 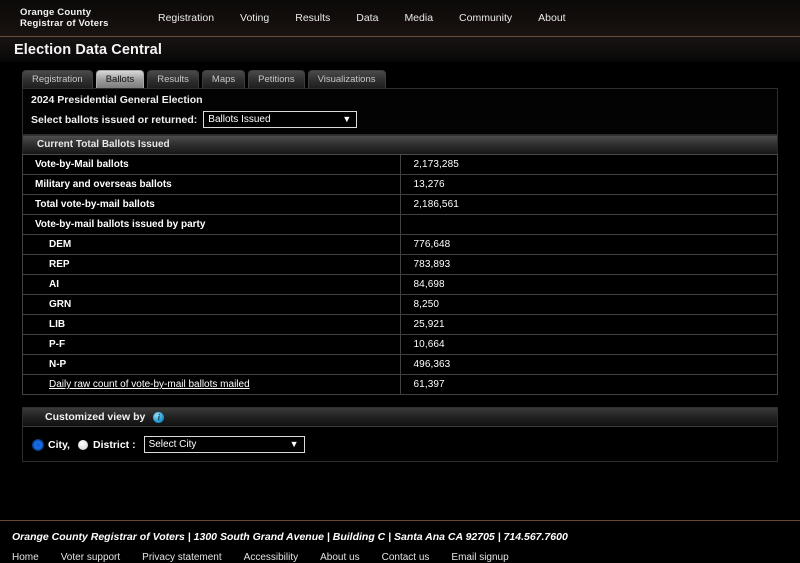 What do you see at coordinates (271, 557) in the screenshot?
I see `footer-link-accessibility: Accessibility` at bounding box center [271, 557].